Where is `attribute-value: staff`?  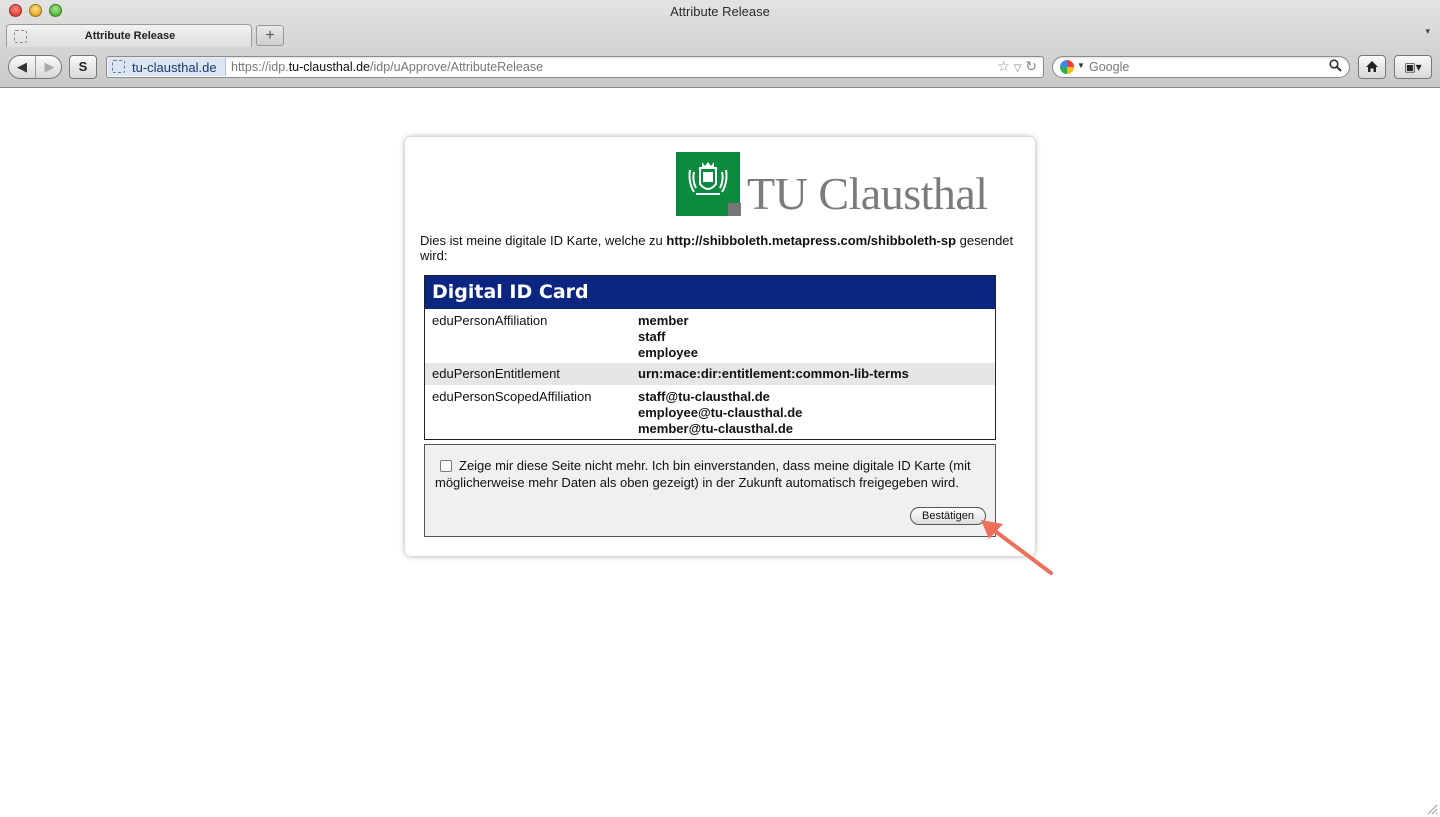 attribute-value: staff is located at coordinates (652, 336).